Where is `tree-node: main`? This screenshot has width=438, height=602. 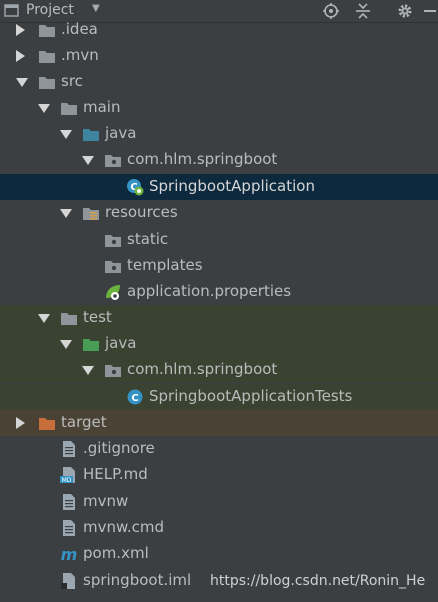
tree-node: main is located at coordinates (219, 108).